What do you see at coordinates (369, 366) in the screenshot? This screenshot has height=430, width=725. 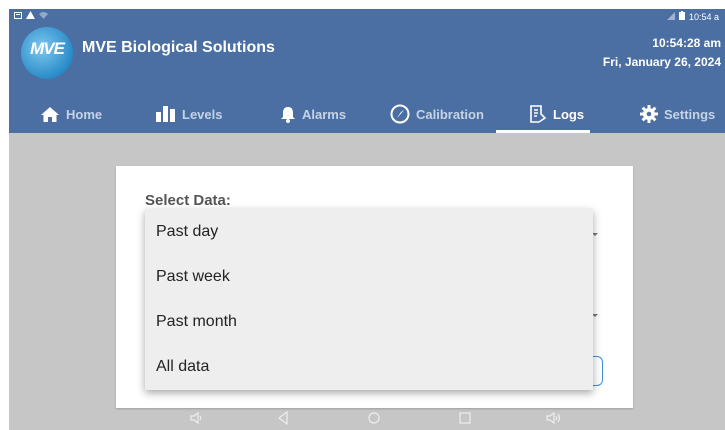 I see `option-all-data: All data` at bounding box center [369, 366].